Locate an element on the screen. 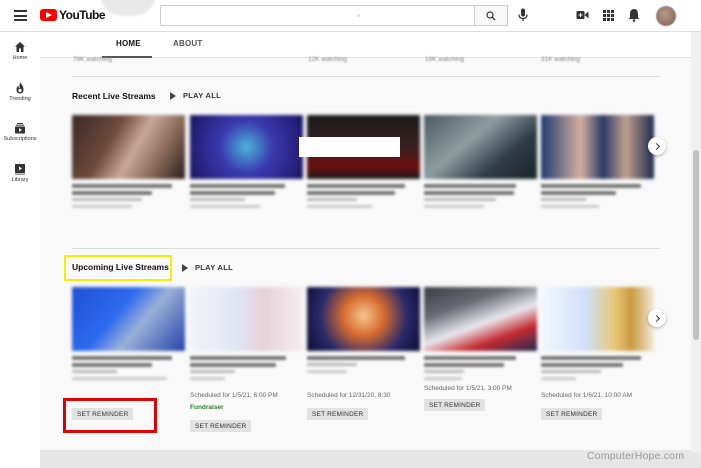 The image size is (701, 468). sidebar-item-library: Library is located at coordinates (20, 173).